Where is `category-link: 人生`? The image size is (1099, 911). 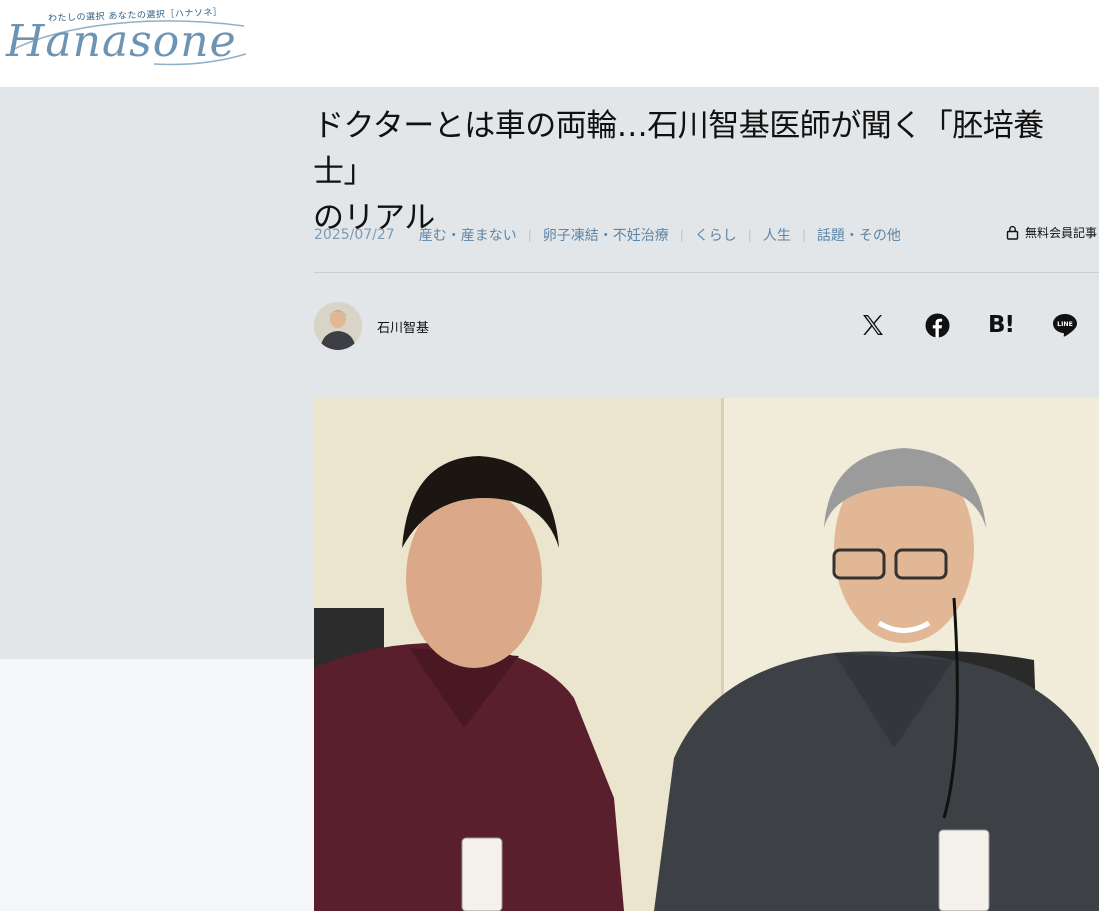
category-link: 人生 is located at coordinates (777, 235).